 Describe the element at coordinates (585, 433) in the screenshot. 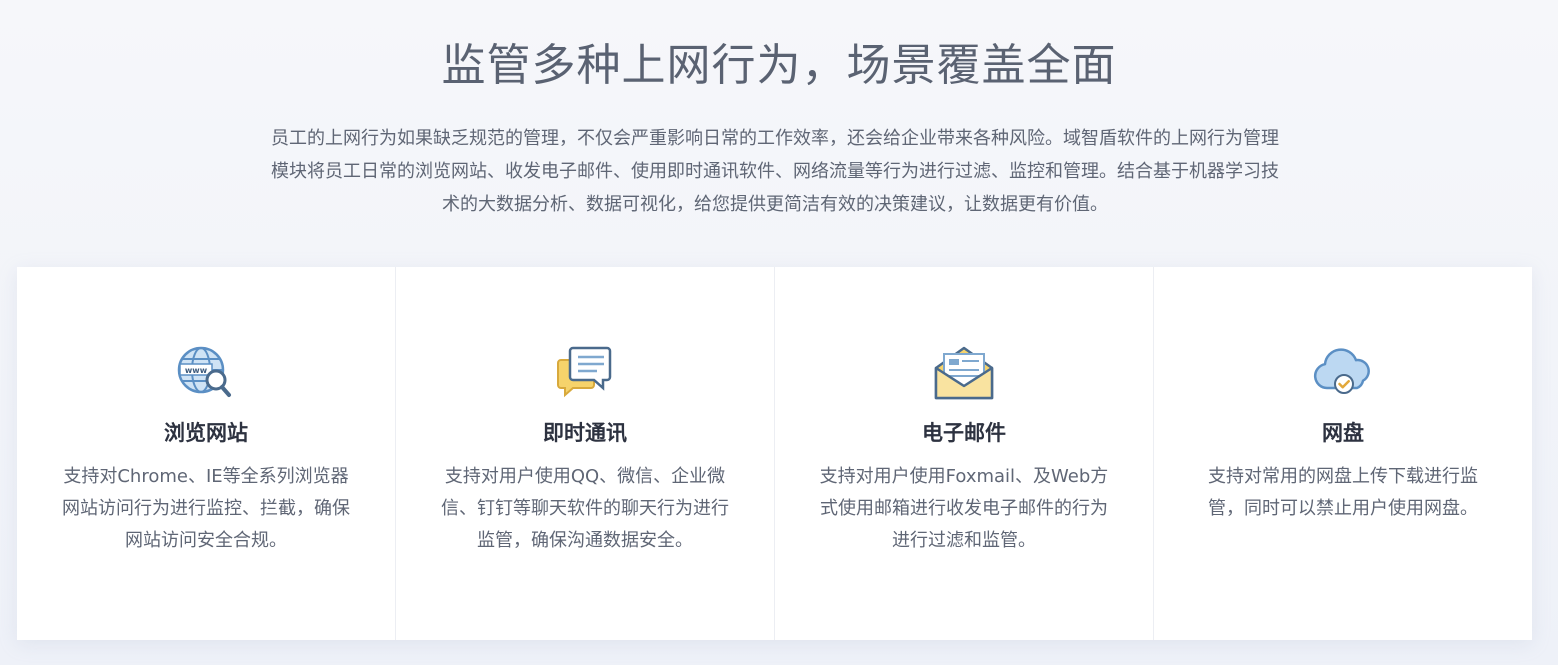

I see `card-title: 即时通讯` at that location.